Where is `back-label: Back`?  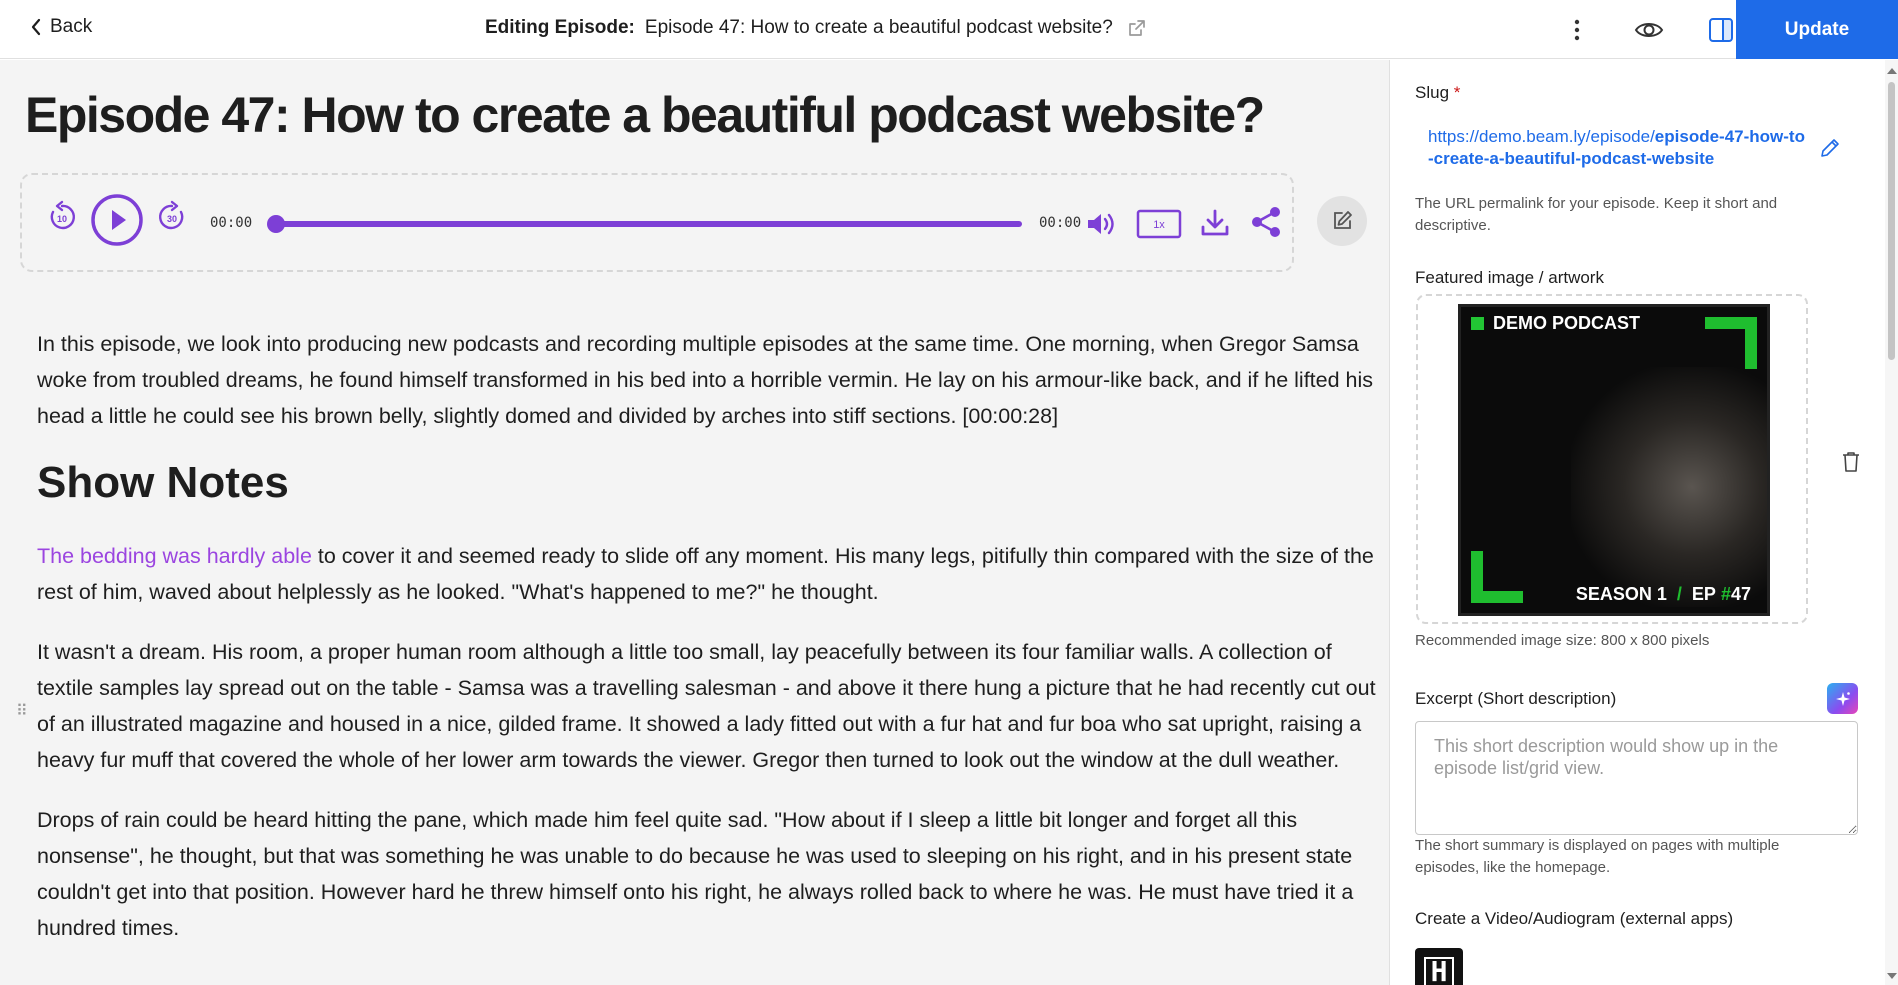
back-label: Back is located at coordinates (71, 26).